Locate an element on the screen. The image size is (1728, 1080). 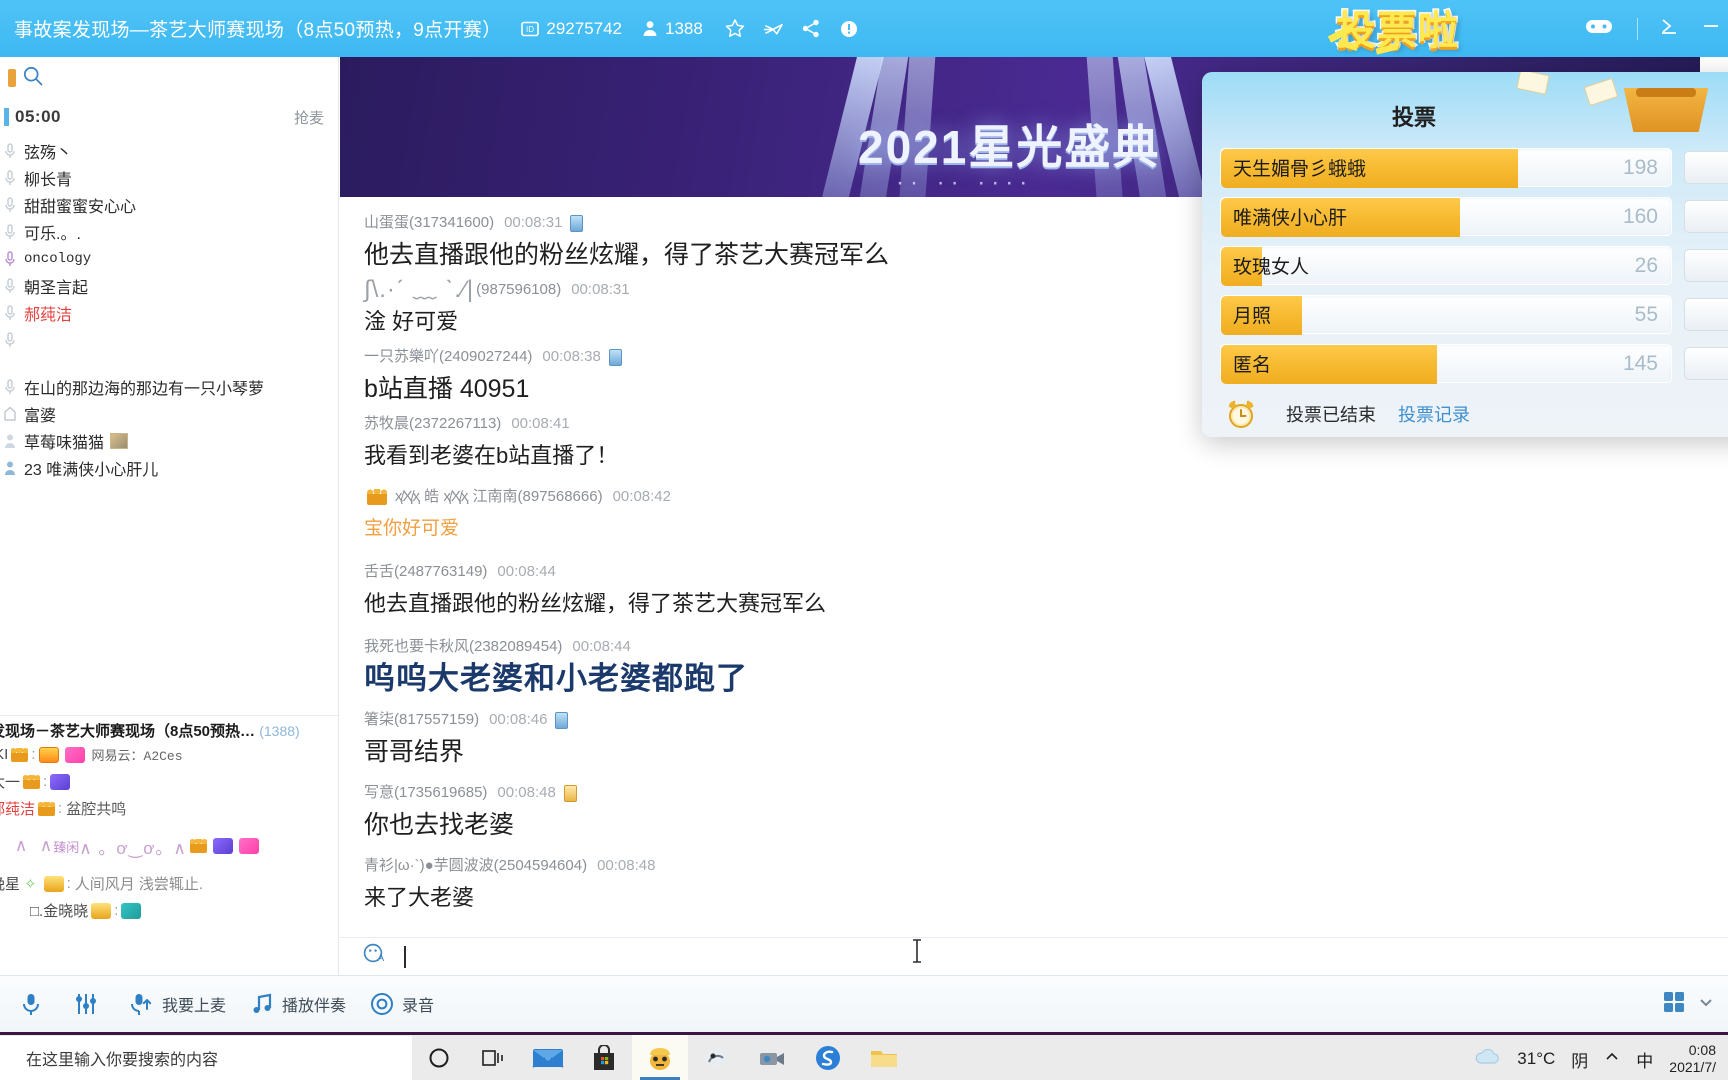
task-view-icon is located at coordinates (493, 1058).